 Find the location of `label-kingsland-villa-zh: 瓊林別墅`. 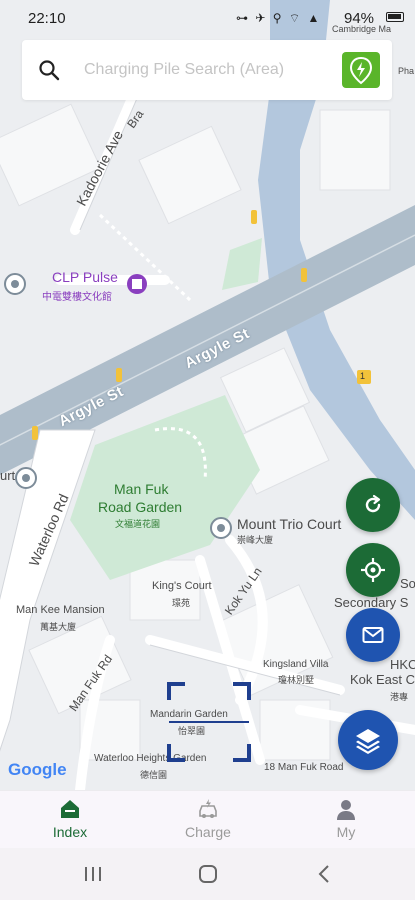

label-kingsland-villa-zh: 瓊林別墅 is located at coordinates (296, 680).